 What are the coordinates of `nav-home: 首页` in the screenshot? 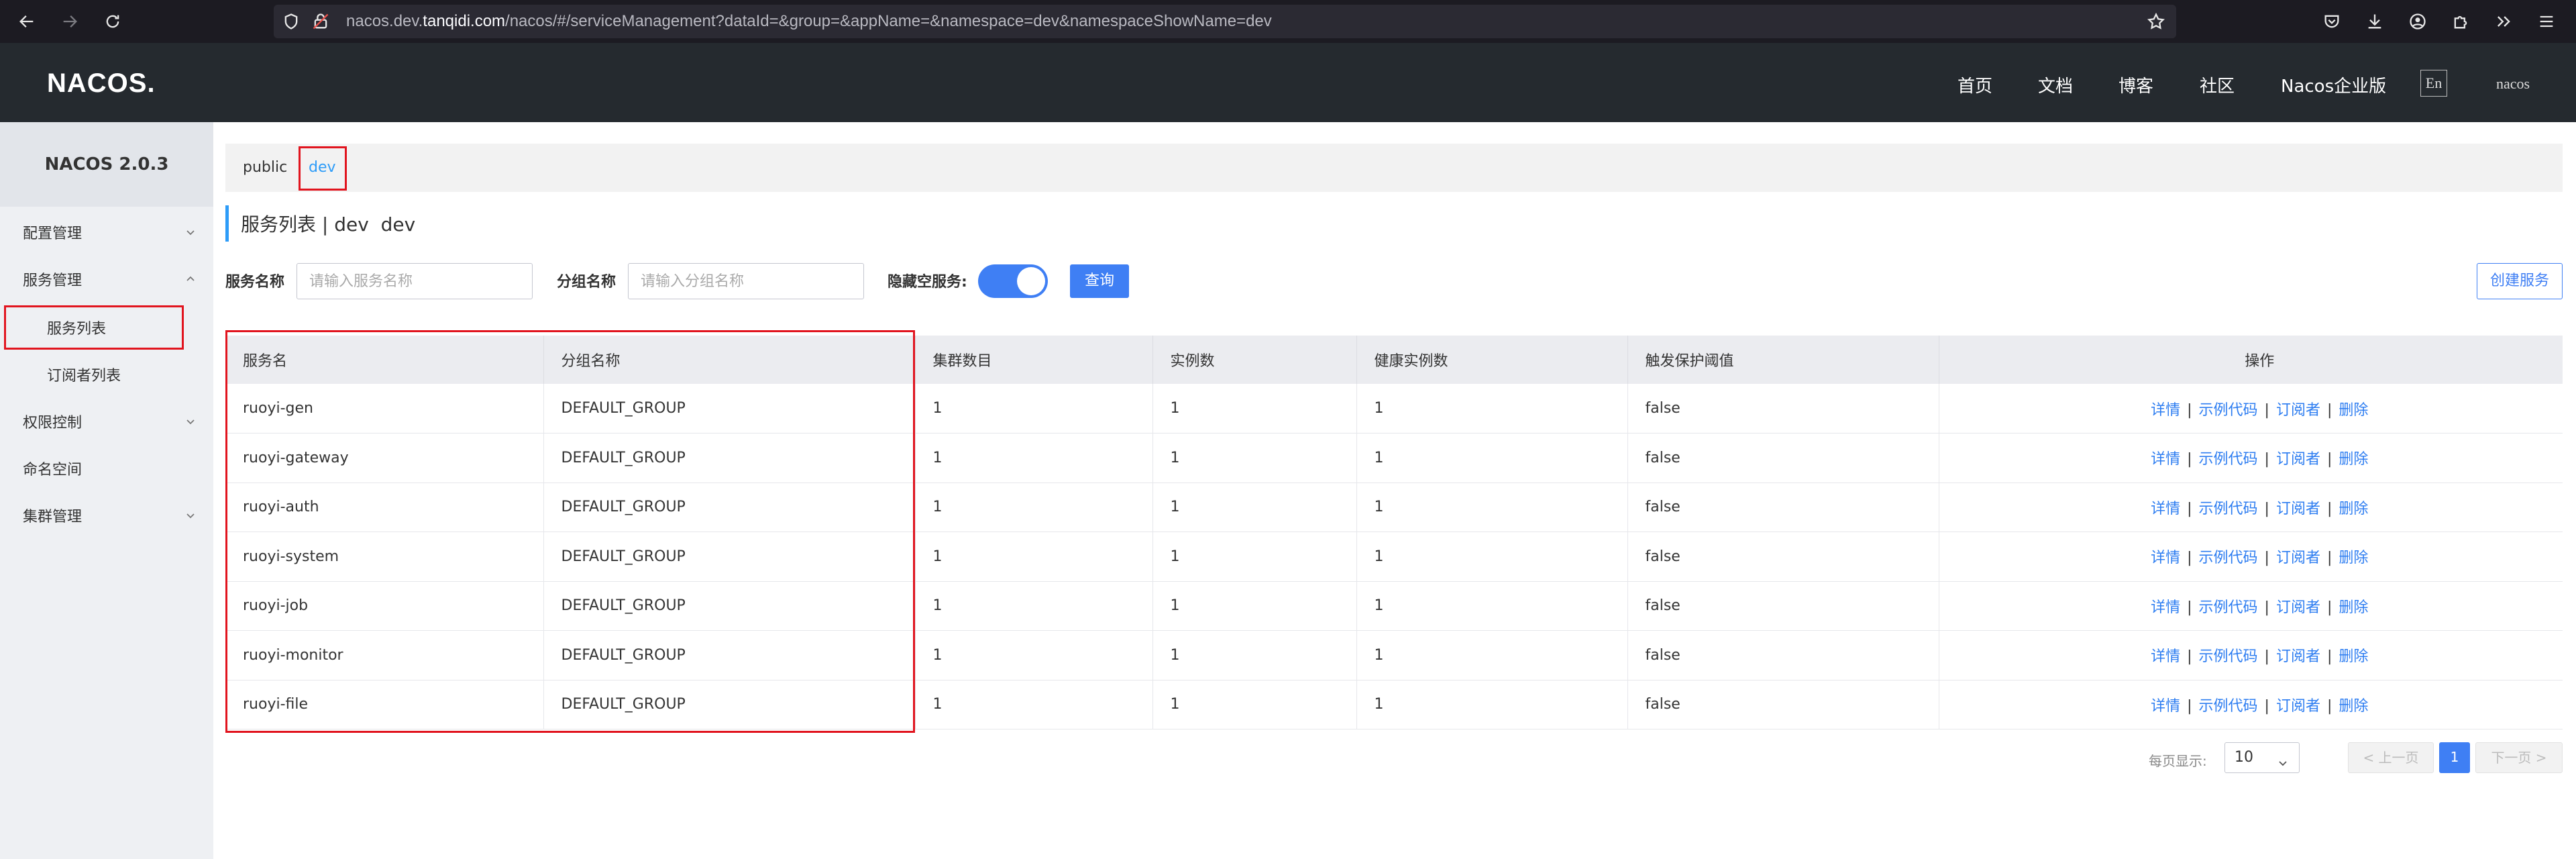 It's located at (1974, 85).